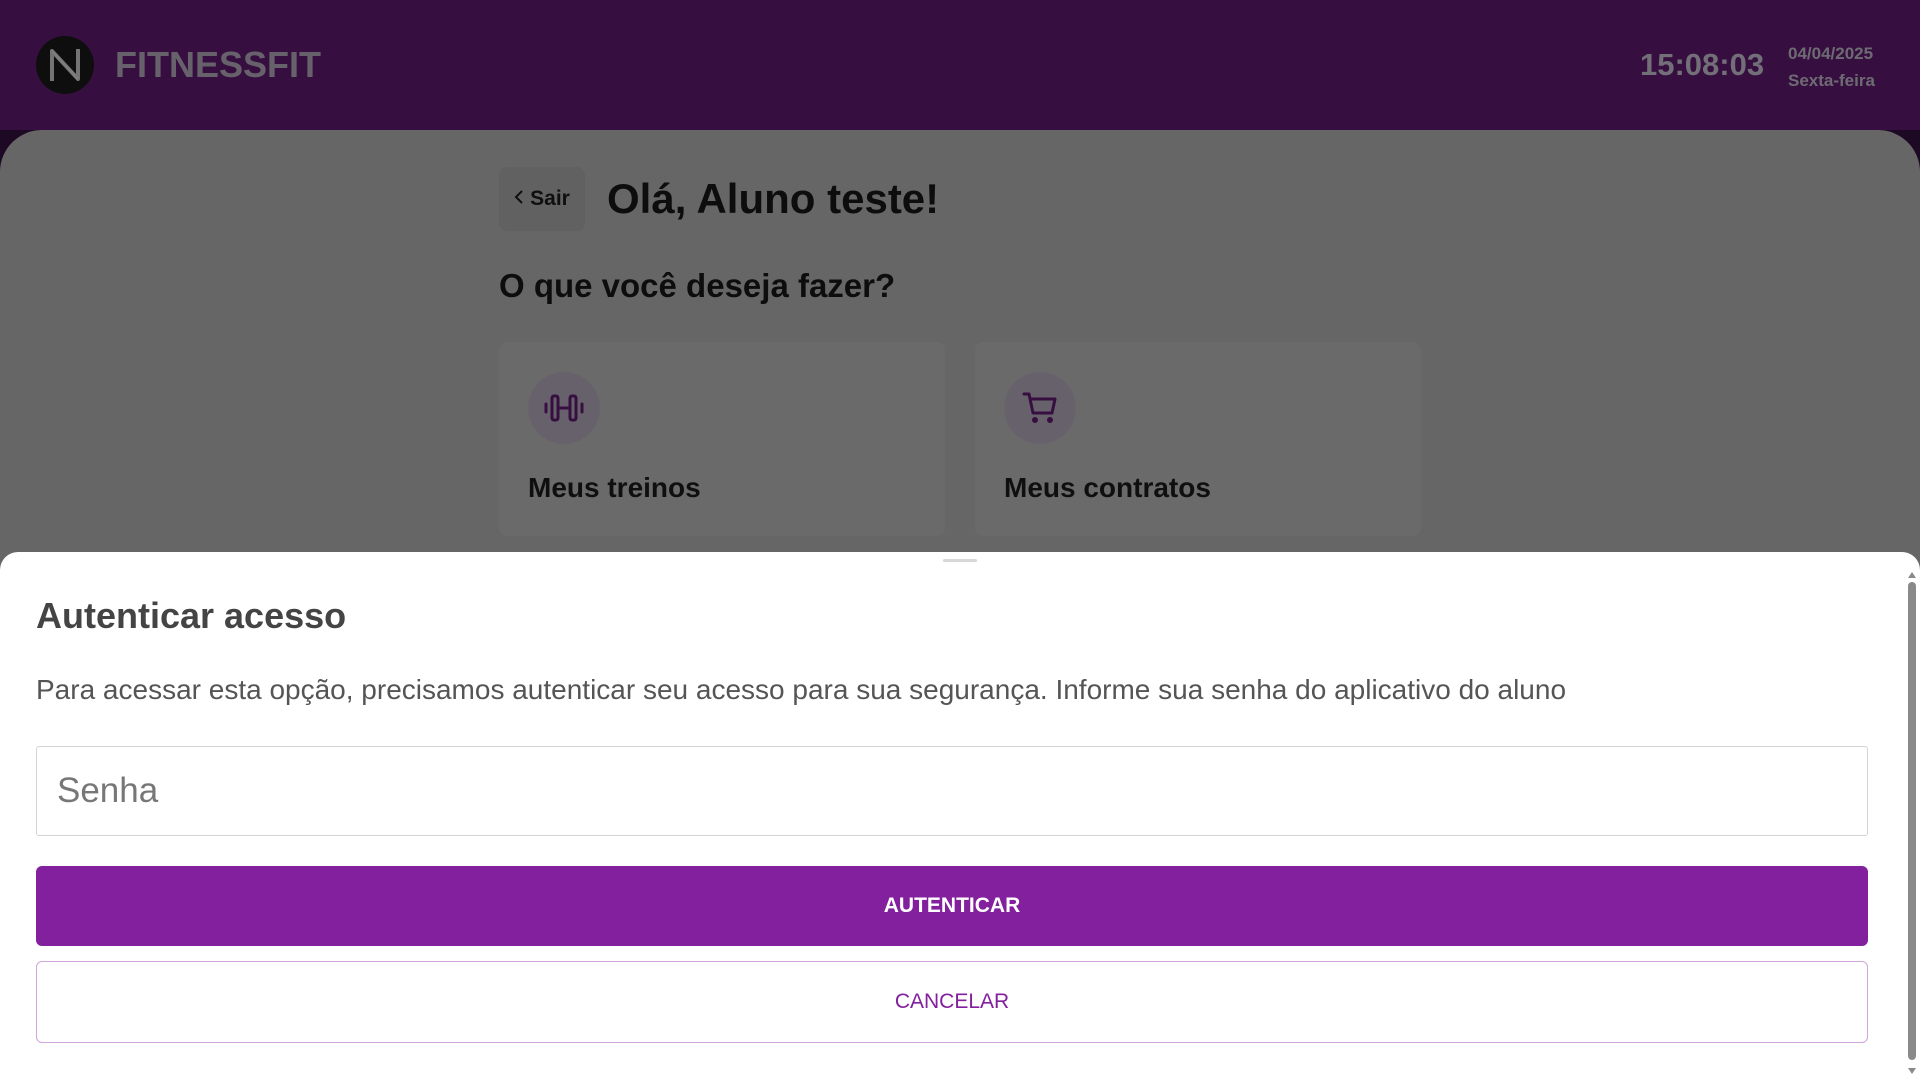 The image size is (1920, 1080). I want to click on scrollbar-thumb, so click(1912, 821).